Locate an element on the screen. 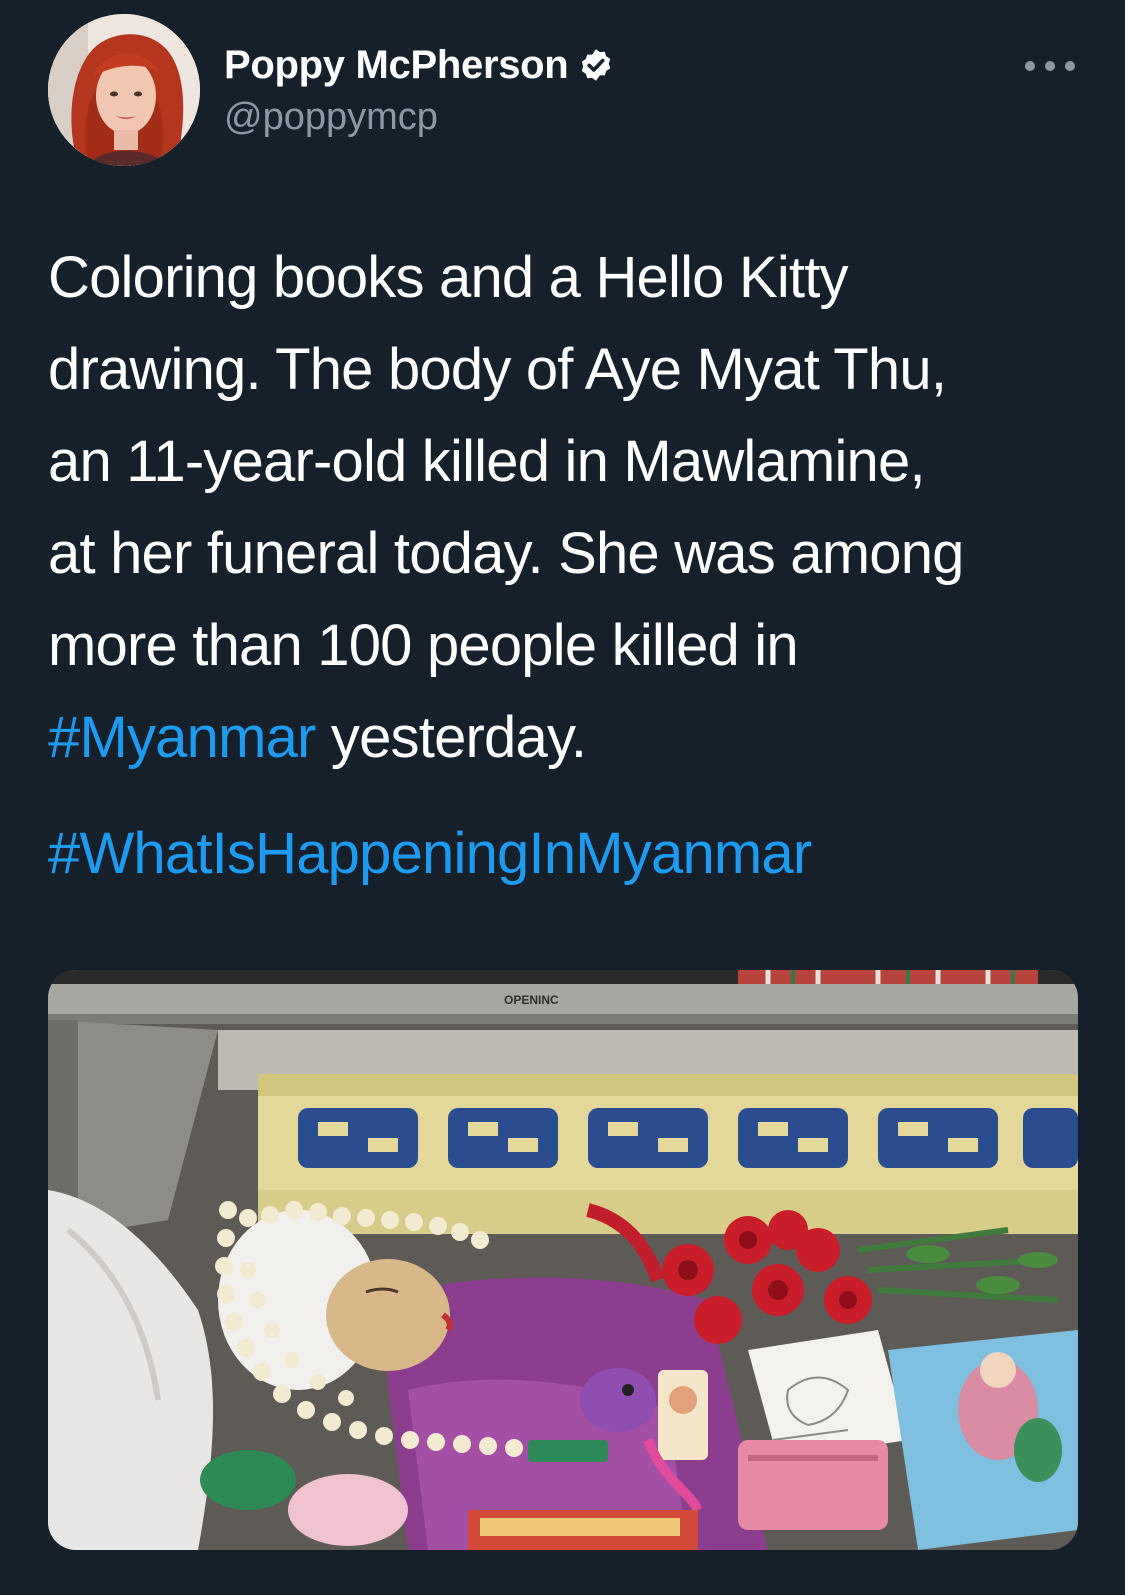 The height and width of the screenshot is (1595, 1125). tweet-line: drawing. The body of Aye Myat Thu, is located at coordinates (497, 369).